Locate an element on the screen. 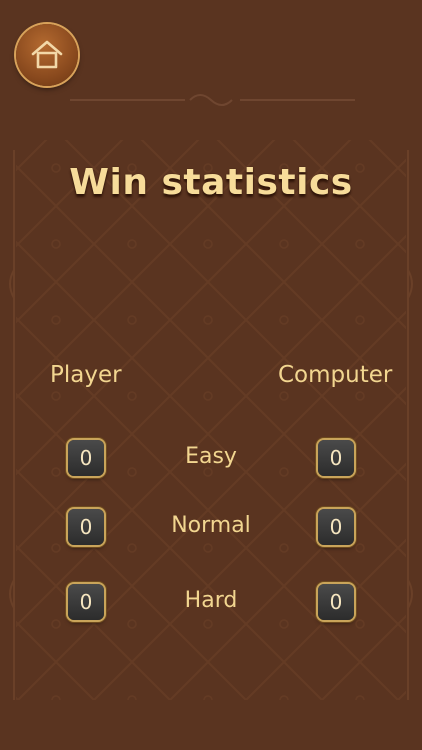 This screenshot has height=750, width=422. computer-score-normal: 0 is located at coordinates (336, 527).